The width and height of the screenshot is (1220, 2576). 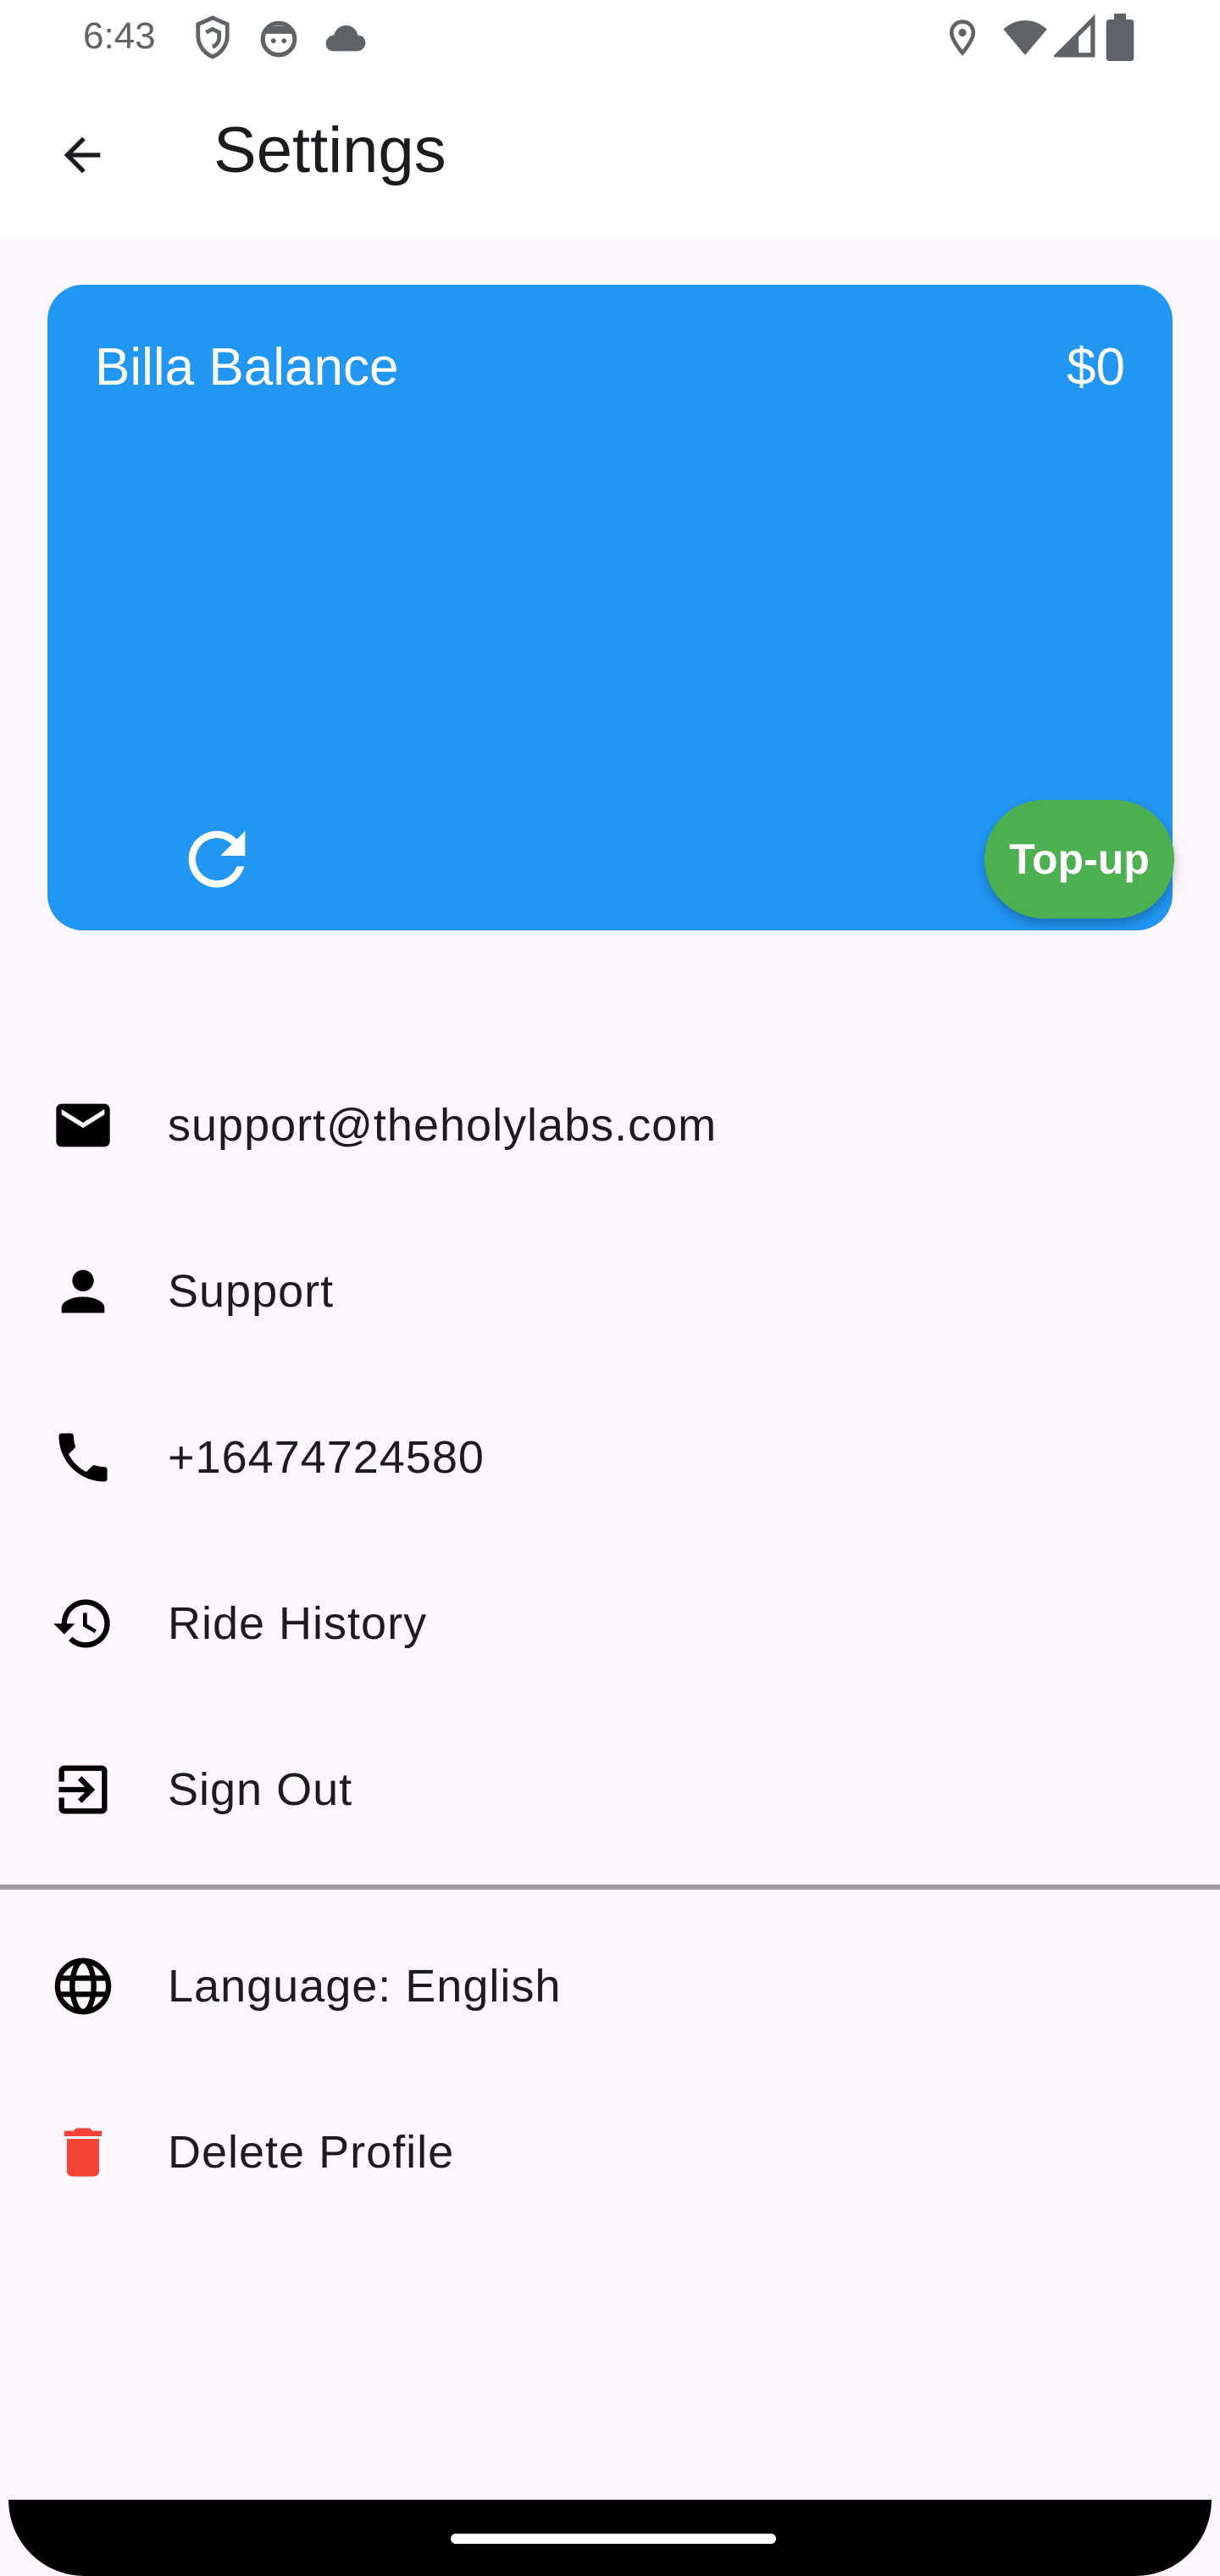 What do you see at coordinates (251, 1291) in the screenshot?
I see `menu-label: Support` at bounding box center [251, 1291].